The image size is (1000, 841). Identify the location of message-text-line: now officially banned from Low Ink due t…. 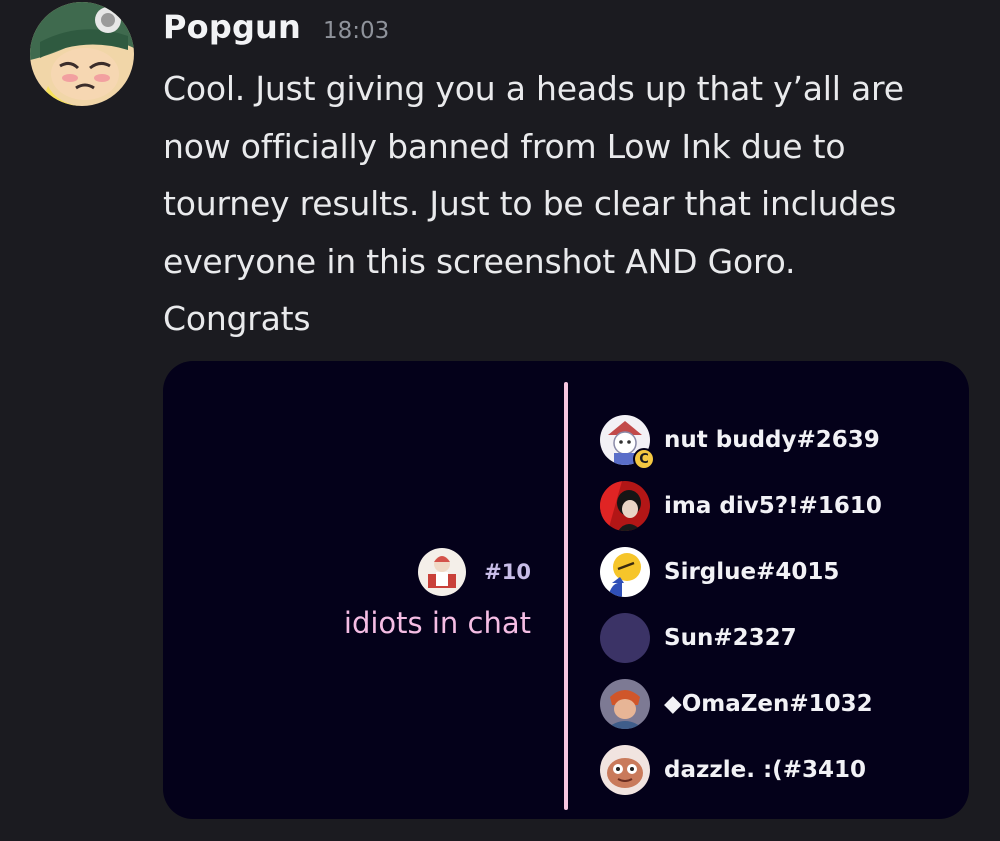
(504, 146).